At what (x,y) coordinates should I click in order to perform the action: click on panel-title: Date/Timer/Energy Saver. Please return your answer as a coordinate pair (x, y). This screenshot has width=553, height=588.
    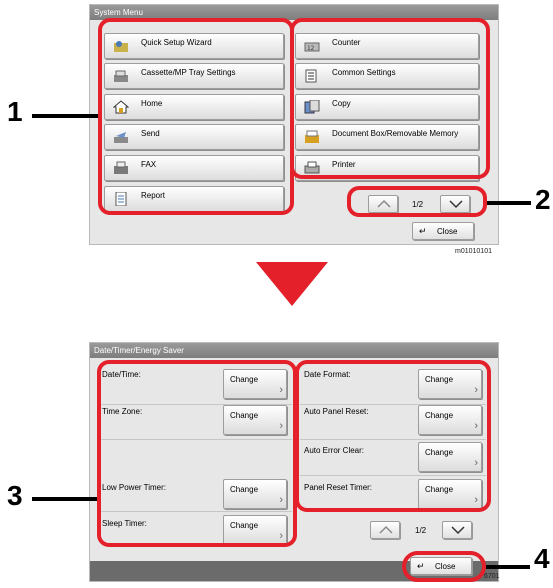
    Looking at the image, I should click on (294, 350).